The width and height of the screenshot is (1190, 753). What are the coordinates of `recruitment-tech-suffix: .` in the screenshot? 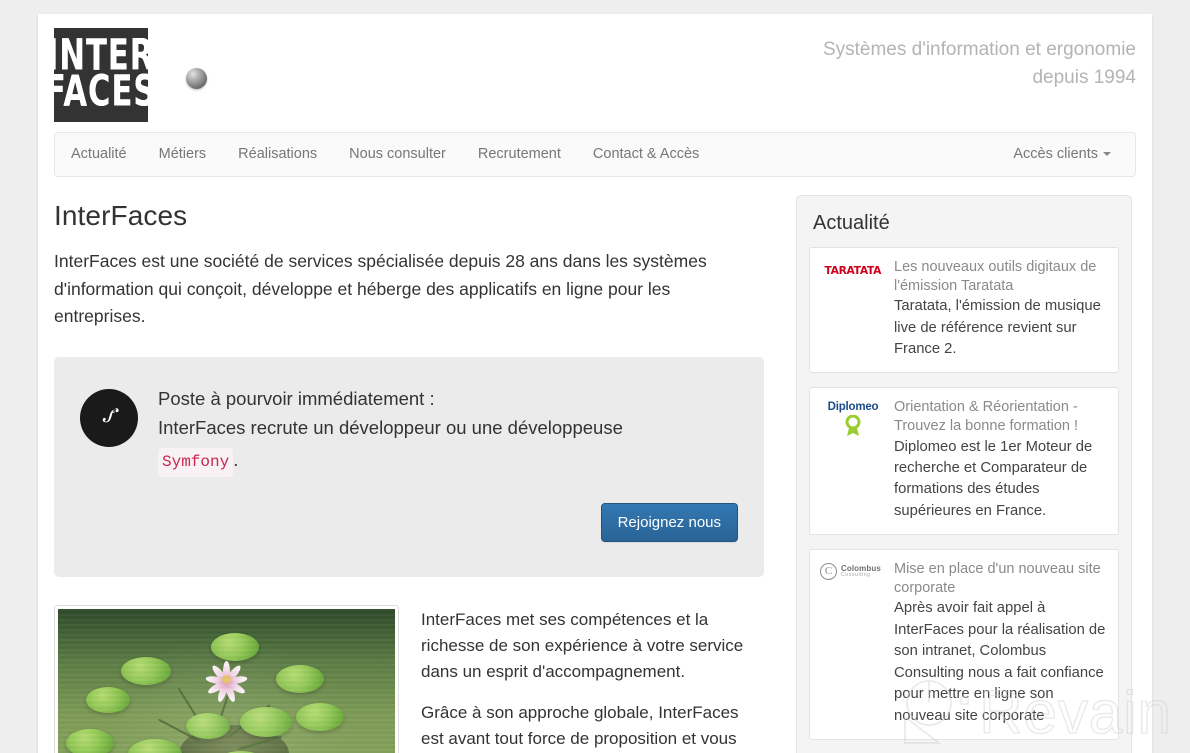 It's located at (236, 460).